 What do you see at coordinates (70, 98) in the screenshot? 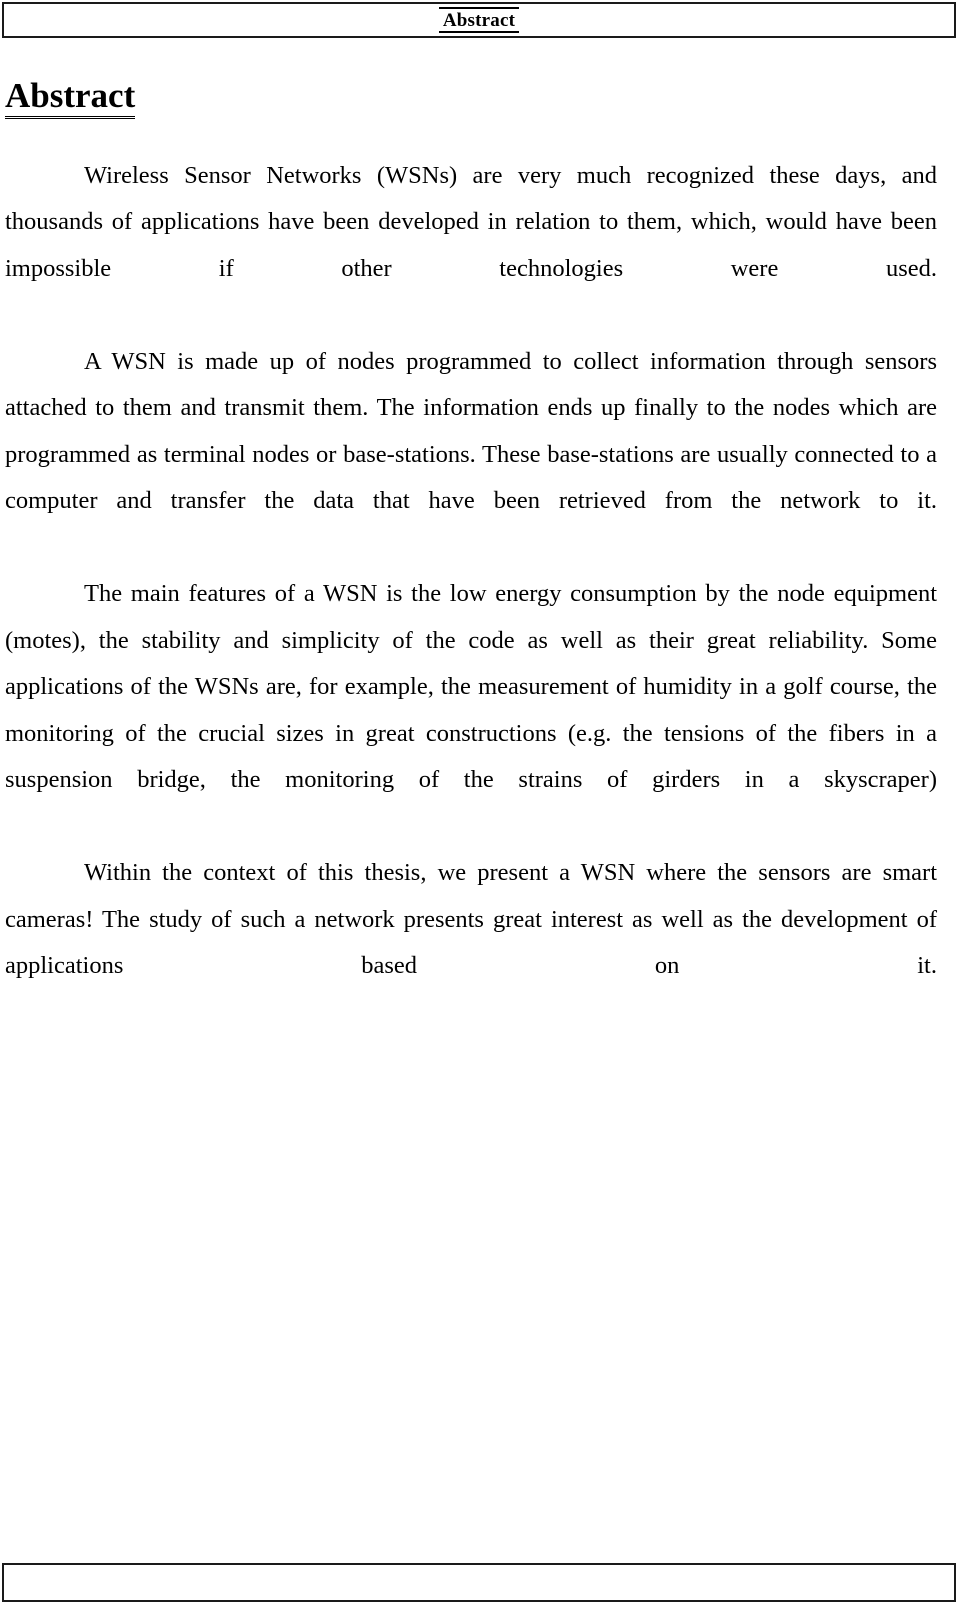
I see `page-title: Abstract` at bounding box center [70, 98].